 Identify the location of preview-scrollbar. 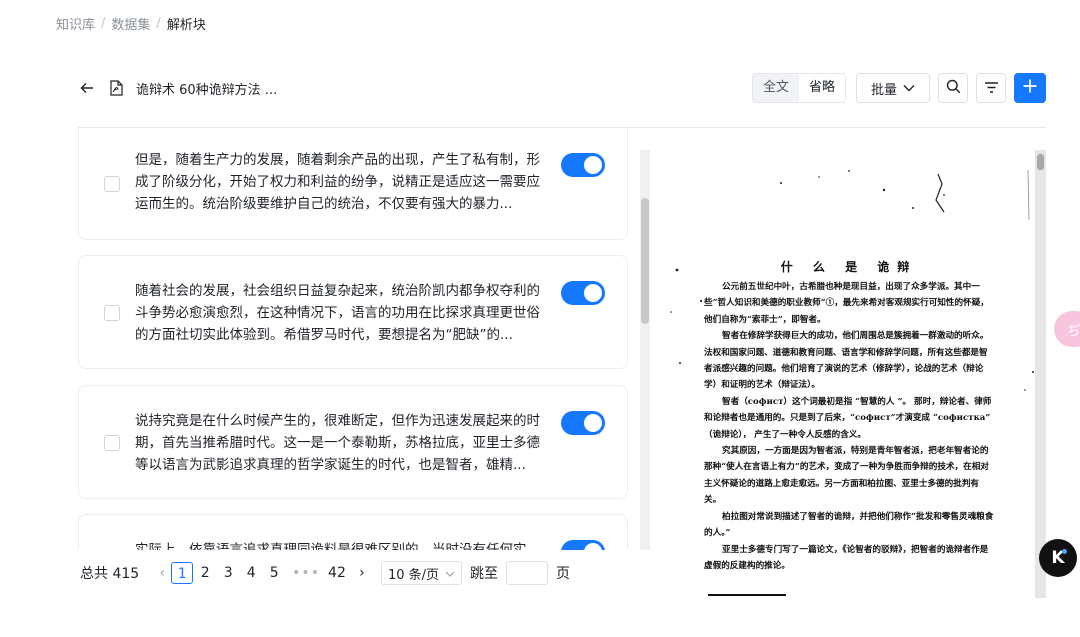
(1040, 374).